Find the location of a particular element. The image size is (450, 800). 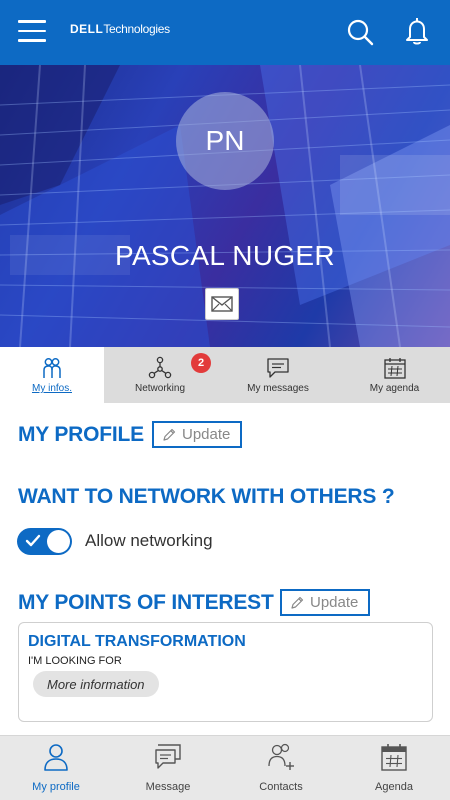

dell-logo: DELLTechnologies is located at coordinates (120, 29).